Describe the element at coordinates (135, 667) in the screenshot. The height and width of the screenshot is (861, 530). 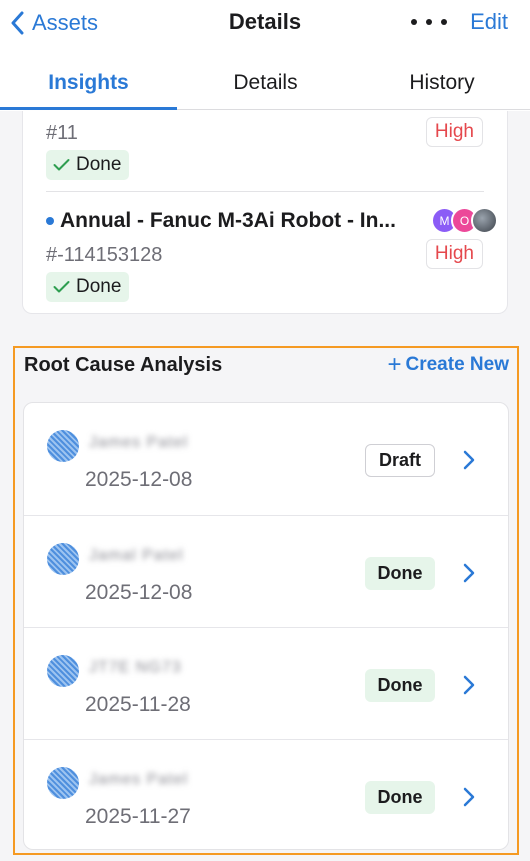
I see `author-name: JT7E NG73` at that location.